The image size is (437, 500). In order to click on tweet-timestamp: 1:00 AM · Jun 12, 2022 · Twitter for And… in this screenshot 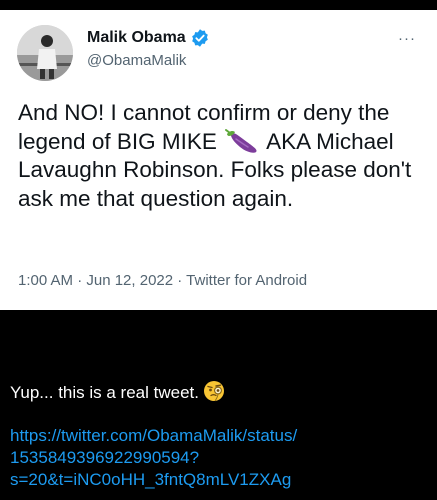, I will do `click(162, 280)`.